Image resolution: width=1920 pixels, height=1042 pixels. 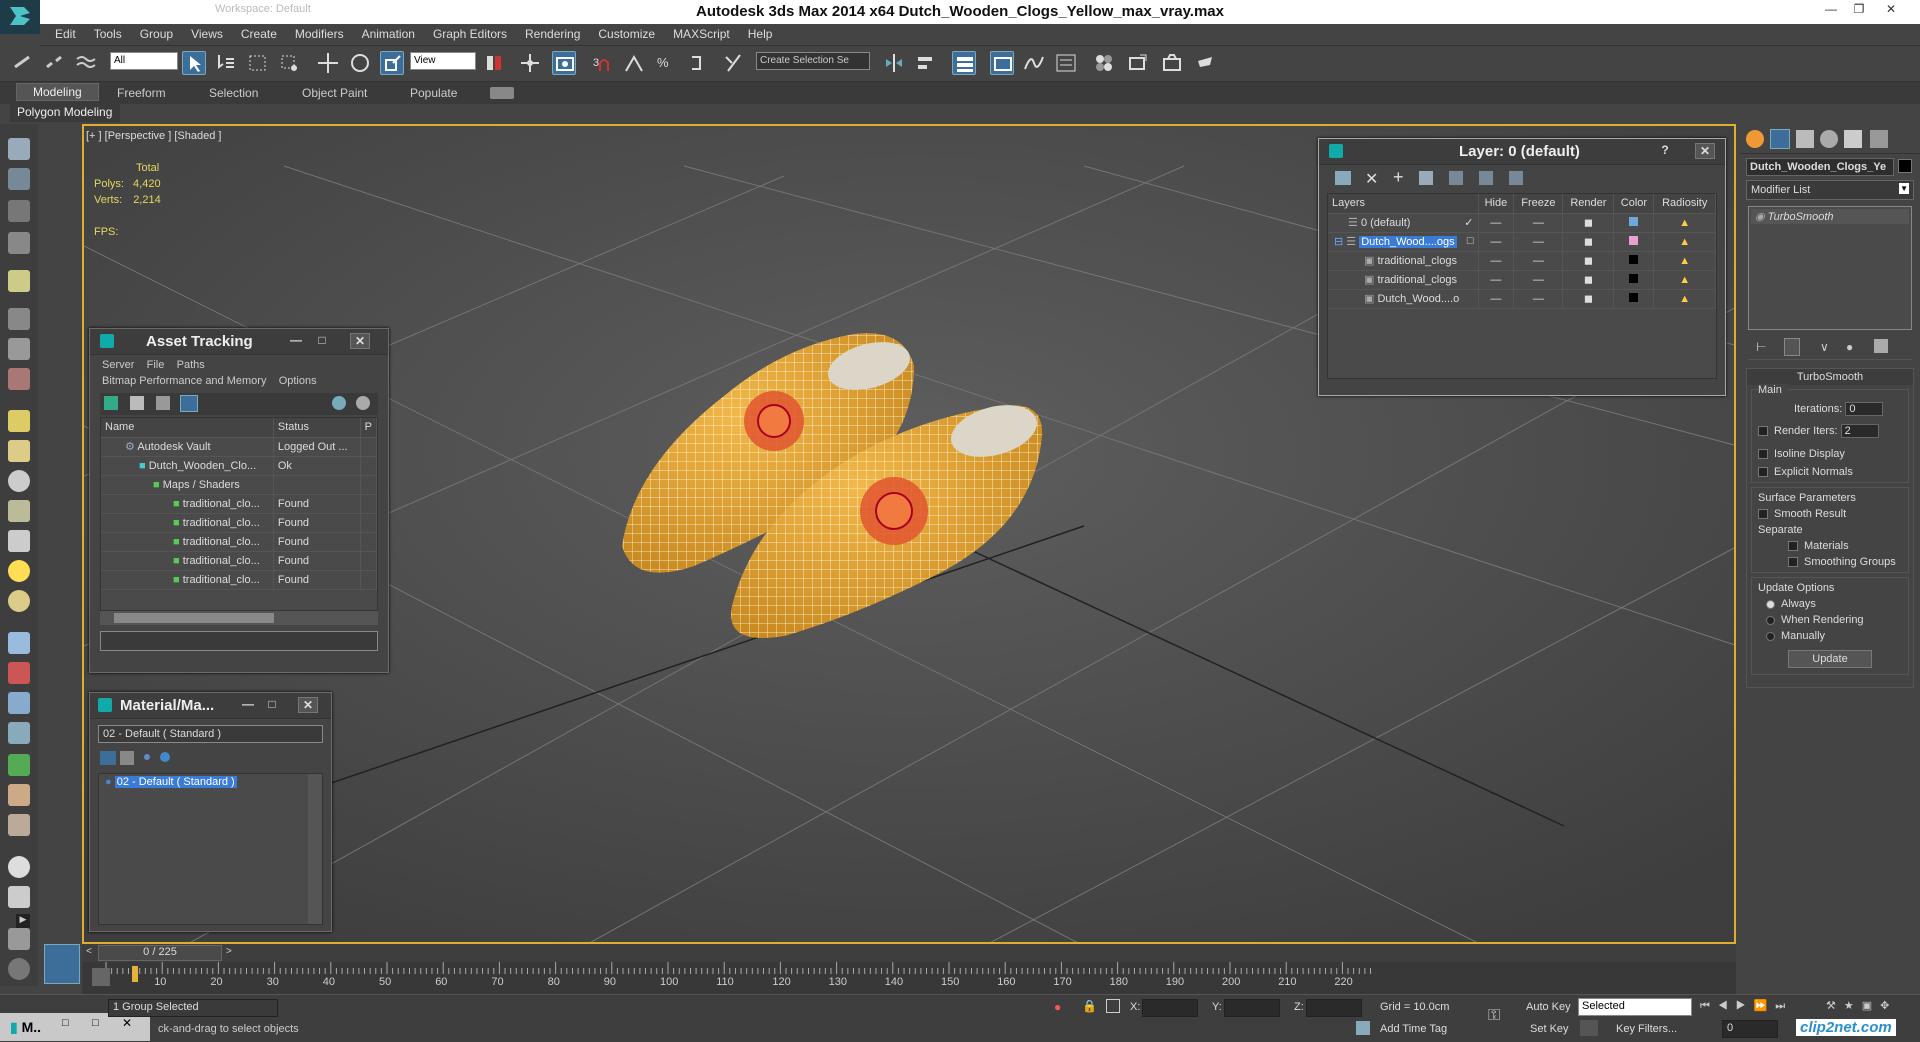 What do you see at coordinates (1824, 347) in the screenshot?
I see `make-unique-icon: ∨` at bounding box center [1824, 347].